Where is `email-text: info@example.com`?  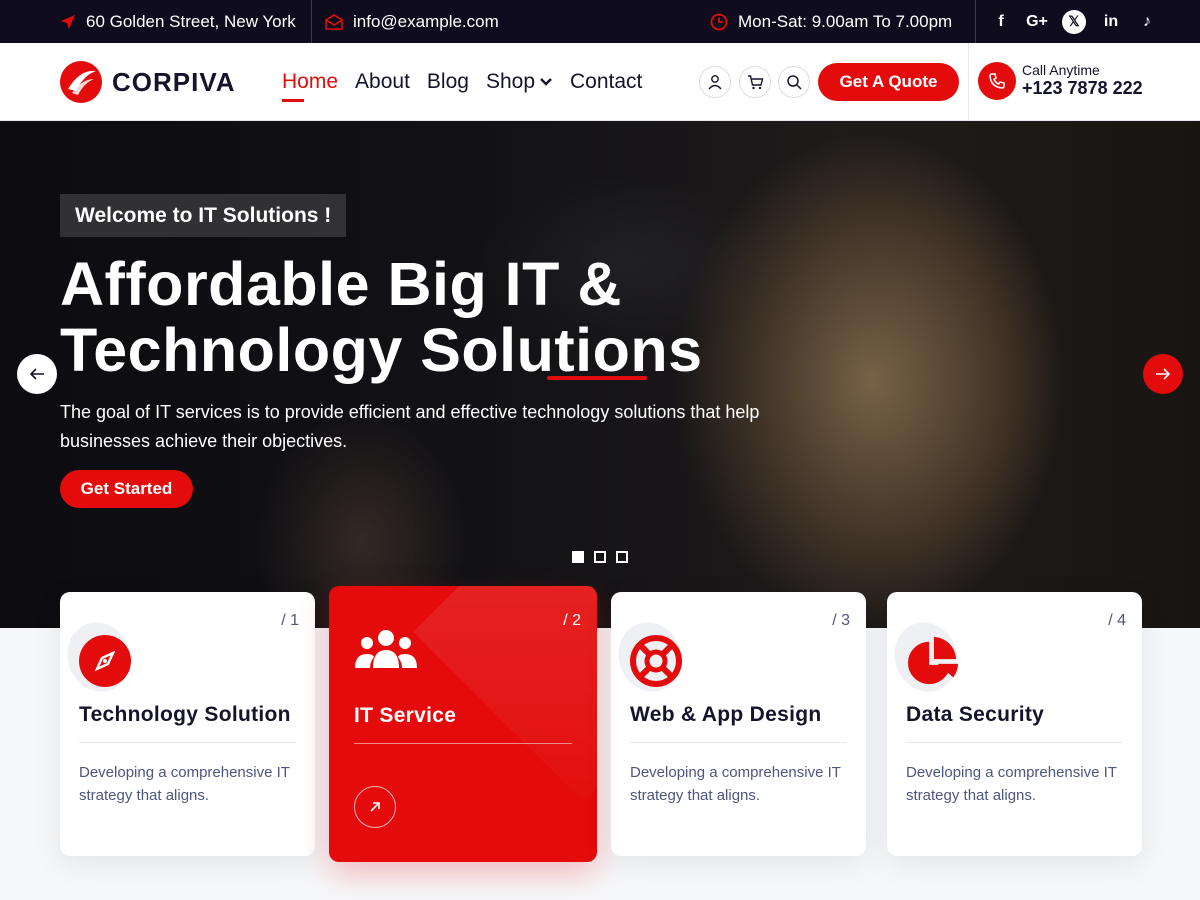
email-text: info@example.com is located at coordinates (426, 21).